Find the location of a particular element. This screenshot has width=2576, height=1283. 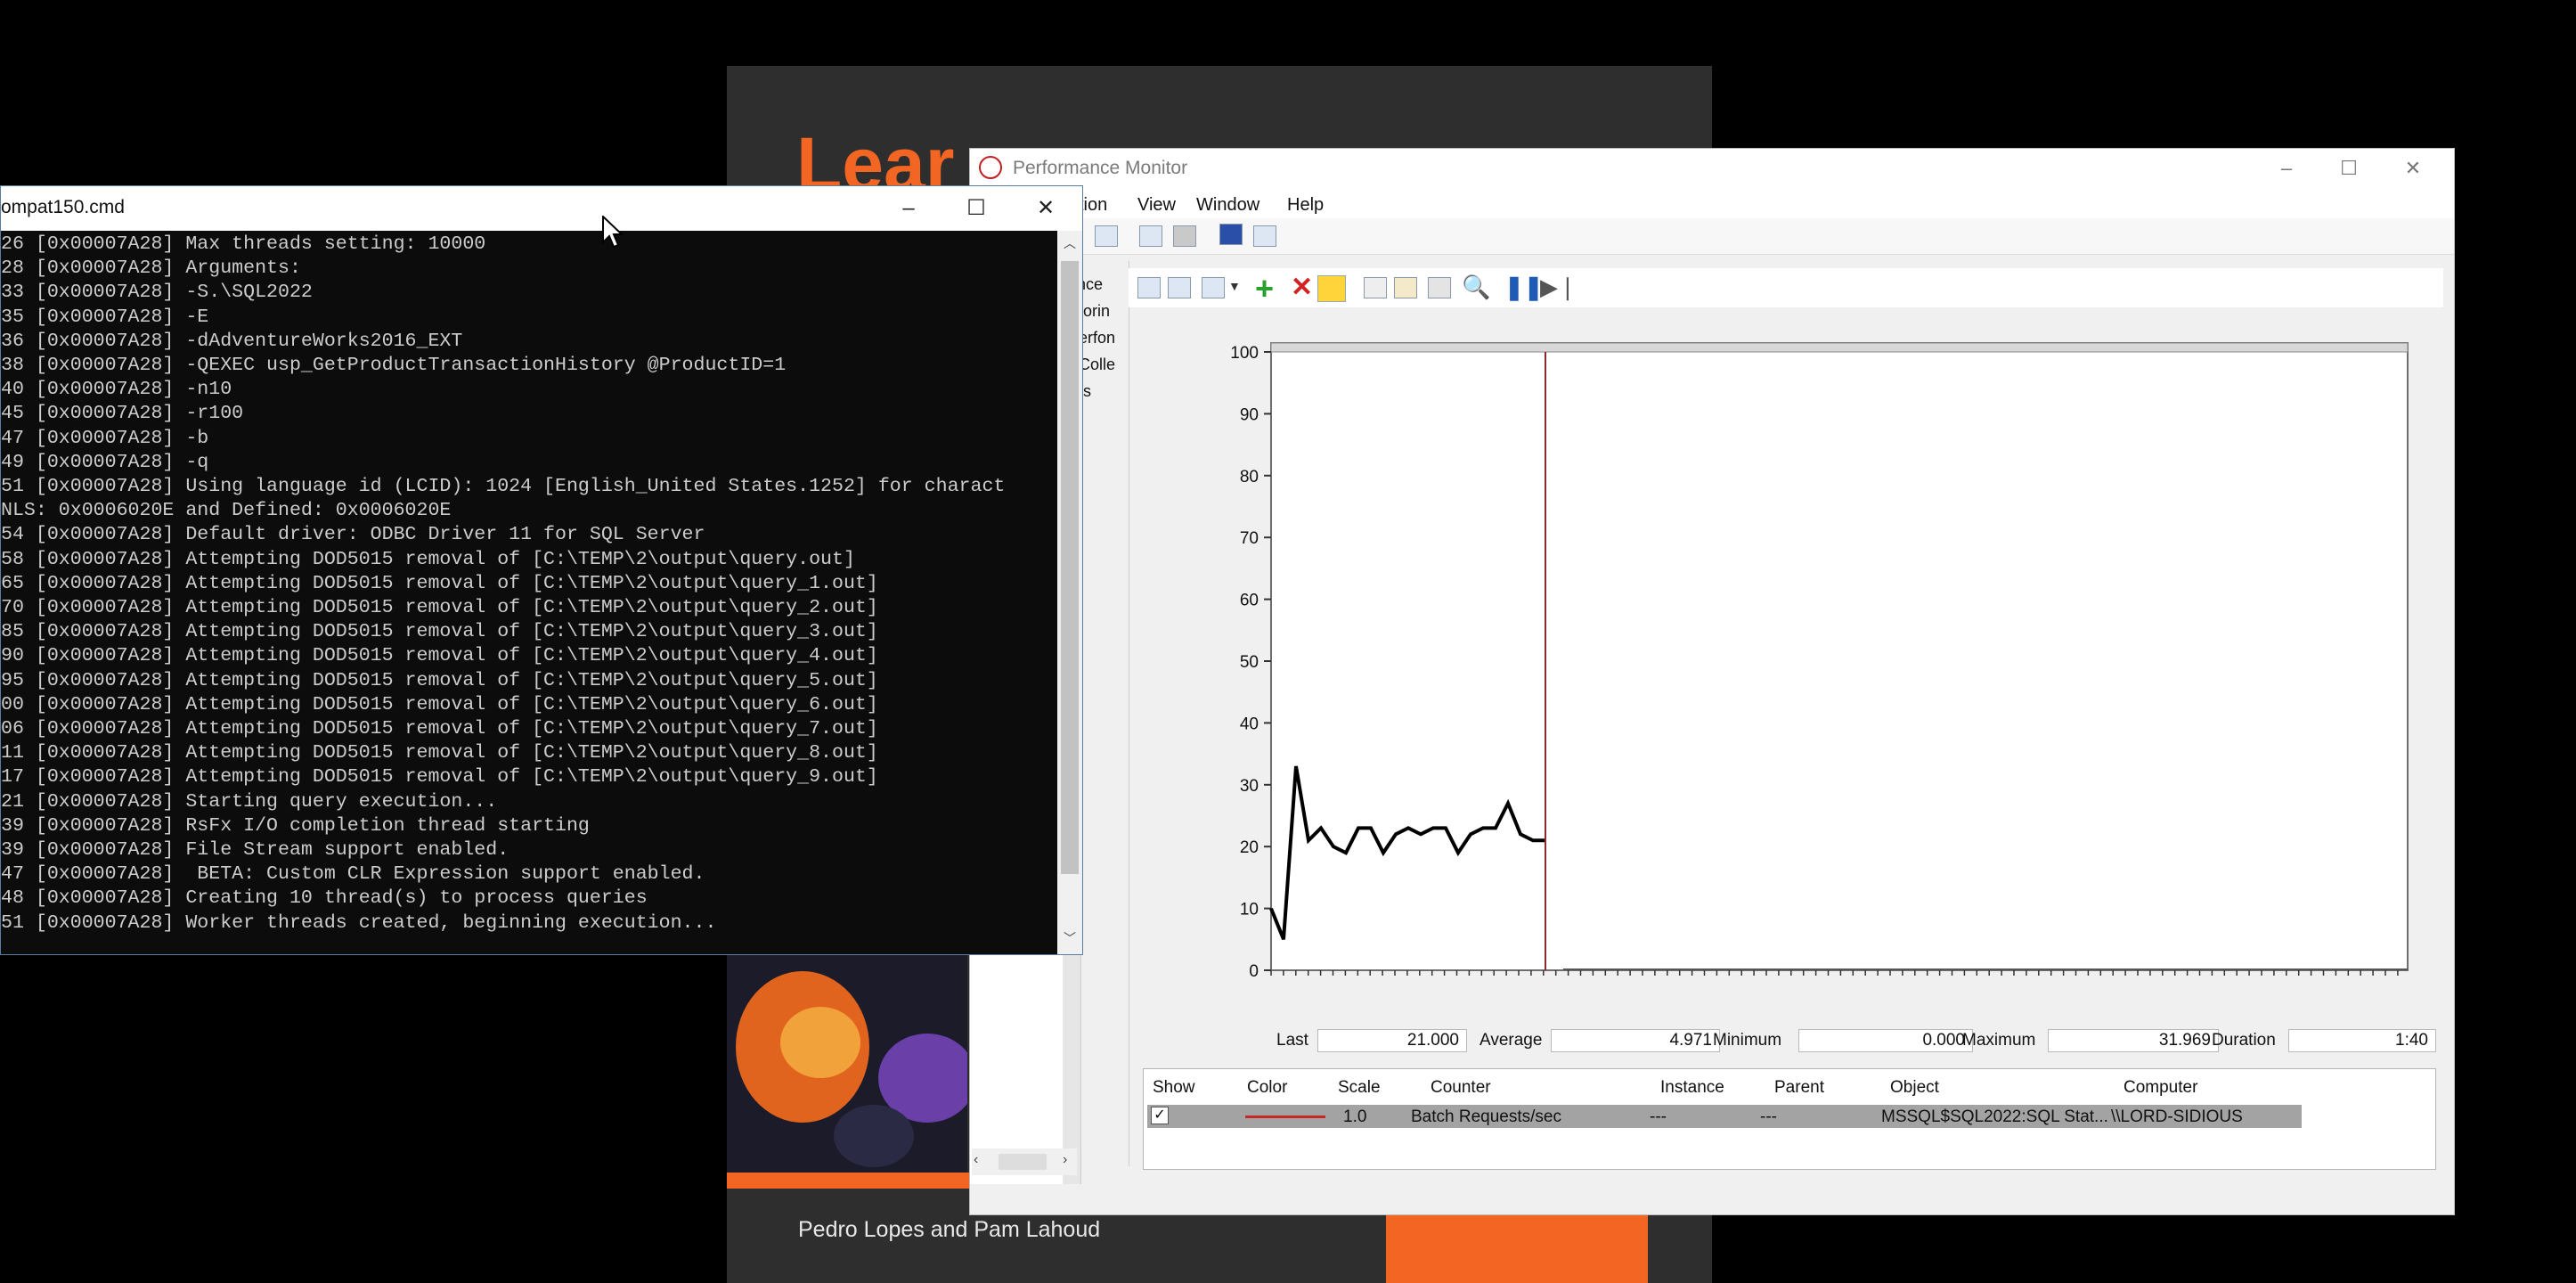

console-line: NLS: 0x0006020E and Defined: 0x0006020E is located at coordinates (226, 511).